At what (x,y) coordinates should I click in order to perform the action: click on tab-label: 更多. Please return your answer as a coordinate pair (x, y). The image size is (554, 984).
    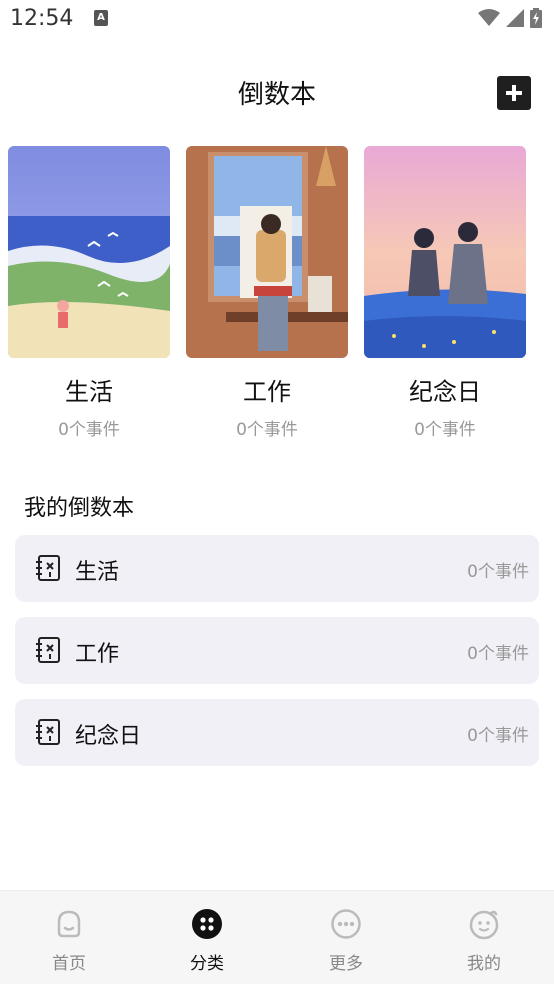
    Looking at the image, I should click on (346, 964).